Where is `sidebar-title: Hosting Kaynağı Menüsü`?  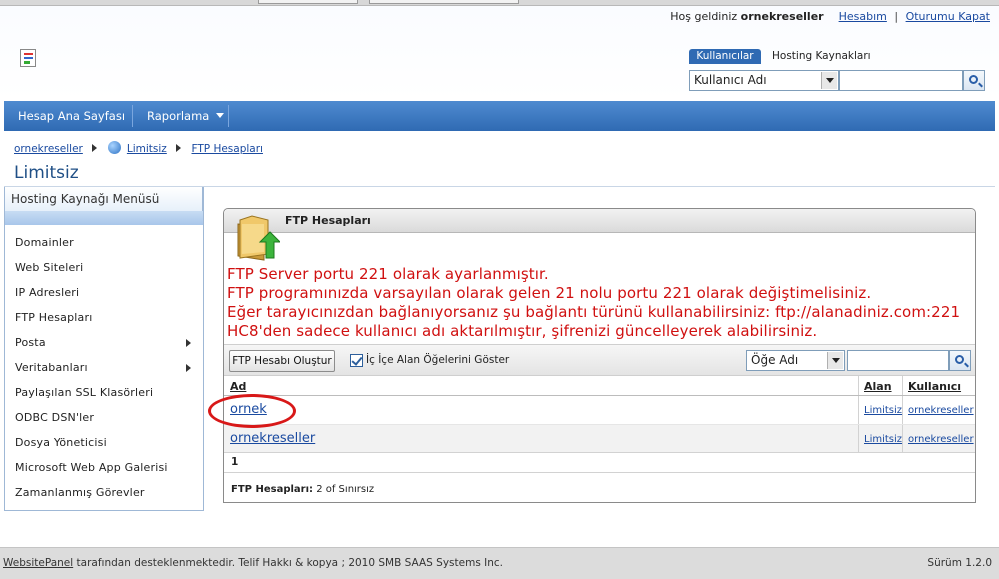
sidebar-title: Hosting Kaynağı Menüsü is located at coordinates (104, 199).